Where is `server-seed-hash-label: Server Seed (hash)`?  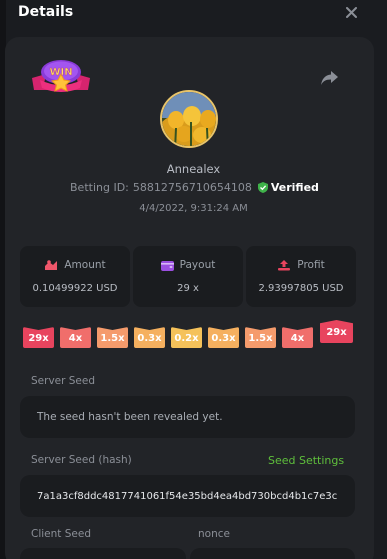 server-seed-hash-label: Server Seed (hash) is located at coordinates (81, 460).